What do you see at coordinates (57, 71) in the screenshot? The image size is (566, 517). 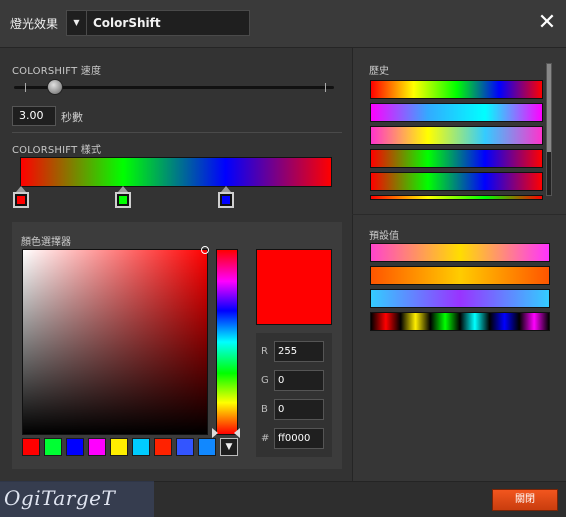 I see `speed-label: COLORSHIFT 速度` at bounding box center [57, 71].